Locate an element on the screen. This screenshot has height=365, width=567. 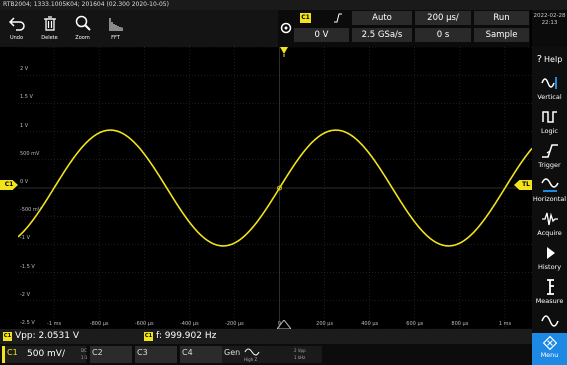
zoom-label: Zoom is located at coordinates (82, 38).